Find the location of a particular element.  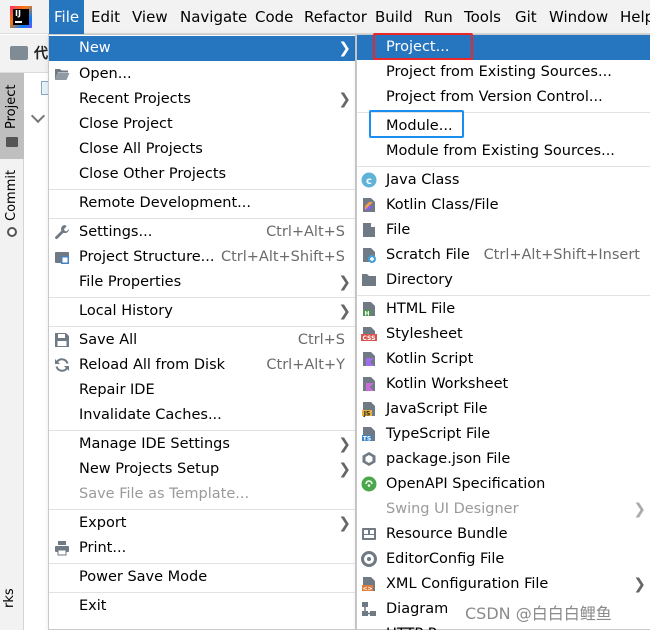

nodejs-icon is located at coordinates (369, 459).